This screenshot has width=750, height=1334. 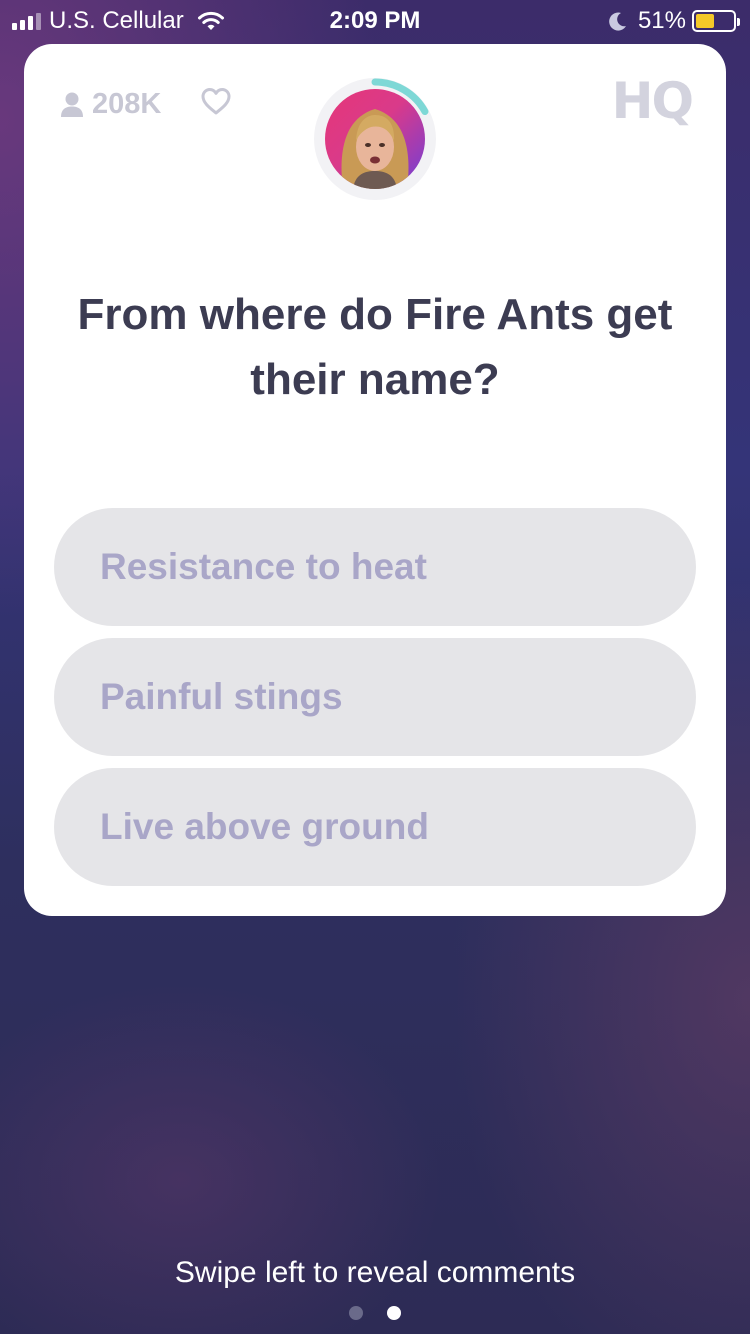 What do you see at coordinates (705, 21) in the screenshot?
I see `battery-fill` at bounding box center [705, 21].